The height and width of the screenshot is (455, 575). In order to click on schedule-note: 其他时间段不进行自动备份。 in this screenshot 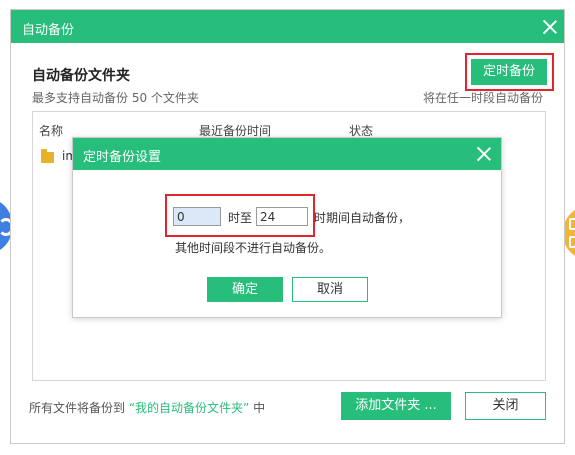, I will do `click(253, 248)`.